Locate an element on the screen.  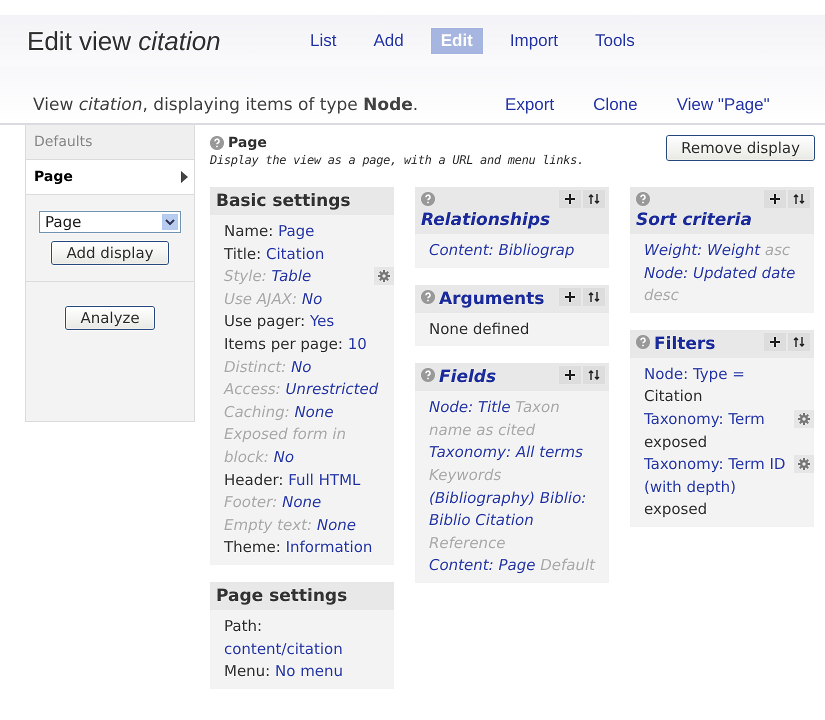
section-title: Arguments is located at coordinates (491, 299).